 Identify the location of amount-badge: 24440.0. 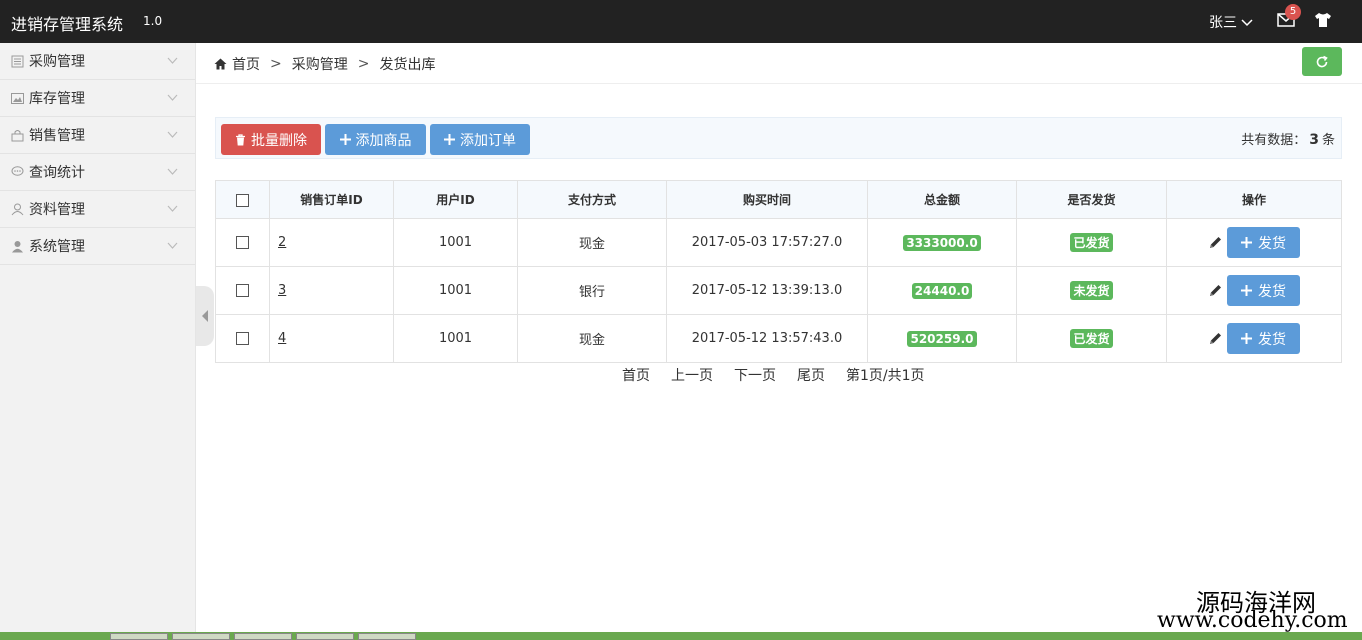
(942, 290).